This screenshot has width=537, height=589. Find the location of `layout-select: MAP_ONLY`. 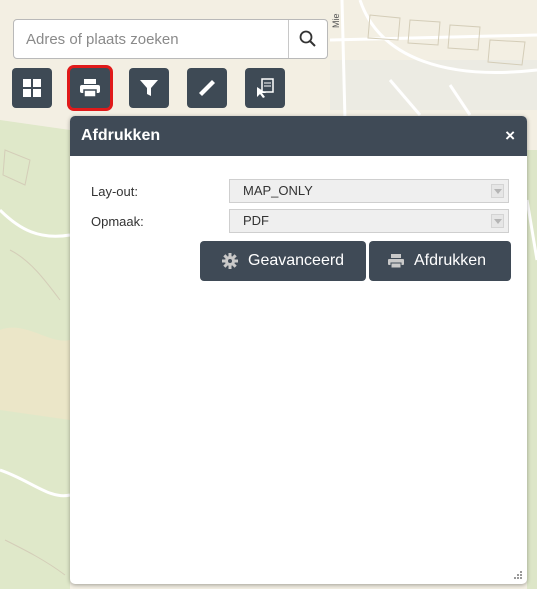

layout-select: MAP_ONLY is located at coordinates (369, 191).